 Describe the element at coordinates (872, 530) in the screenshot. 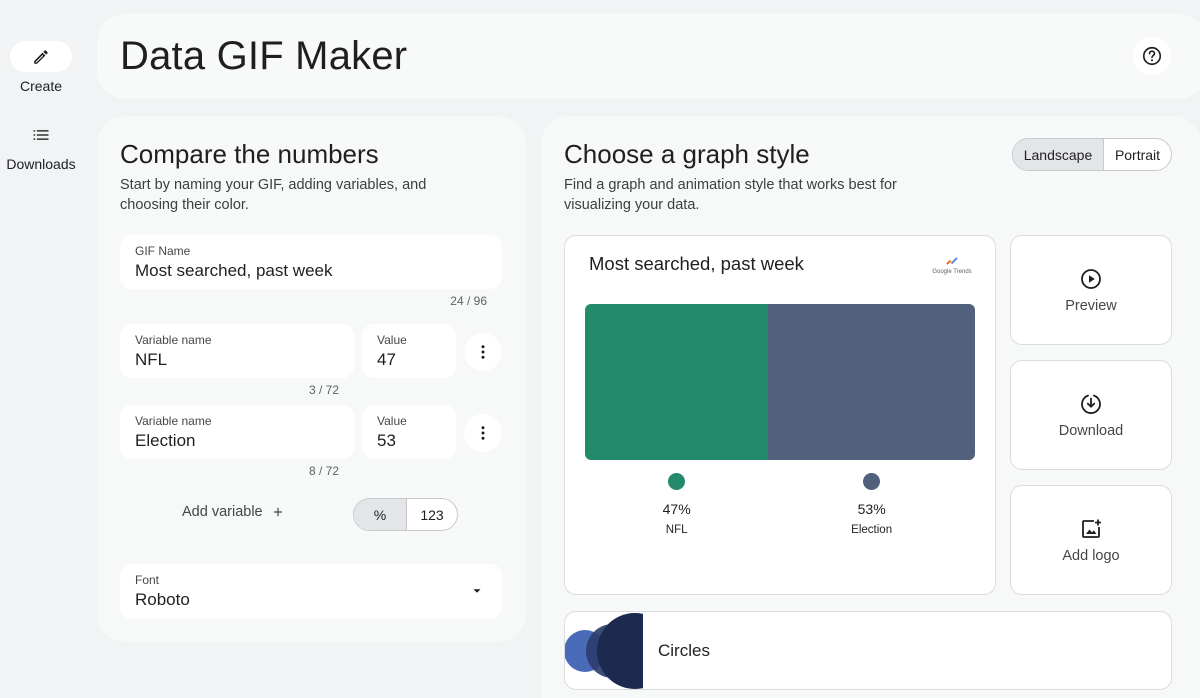

I see `legend-name: Election` at that location.